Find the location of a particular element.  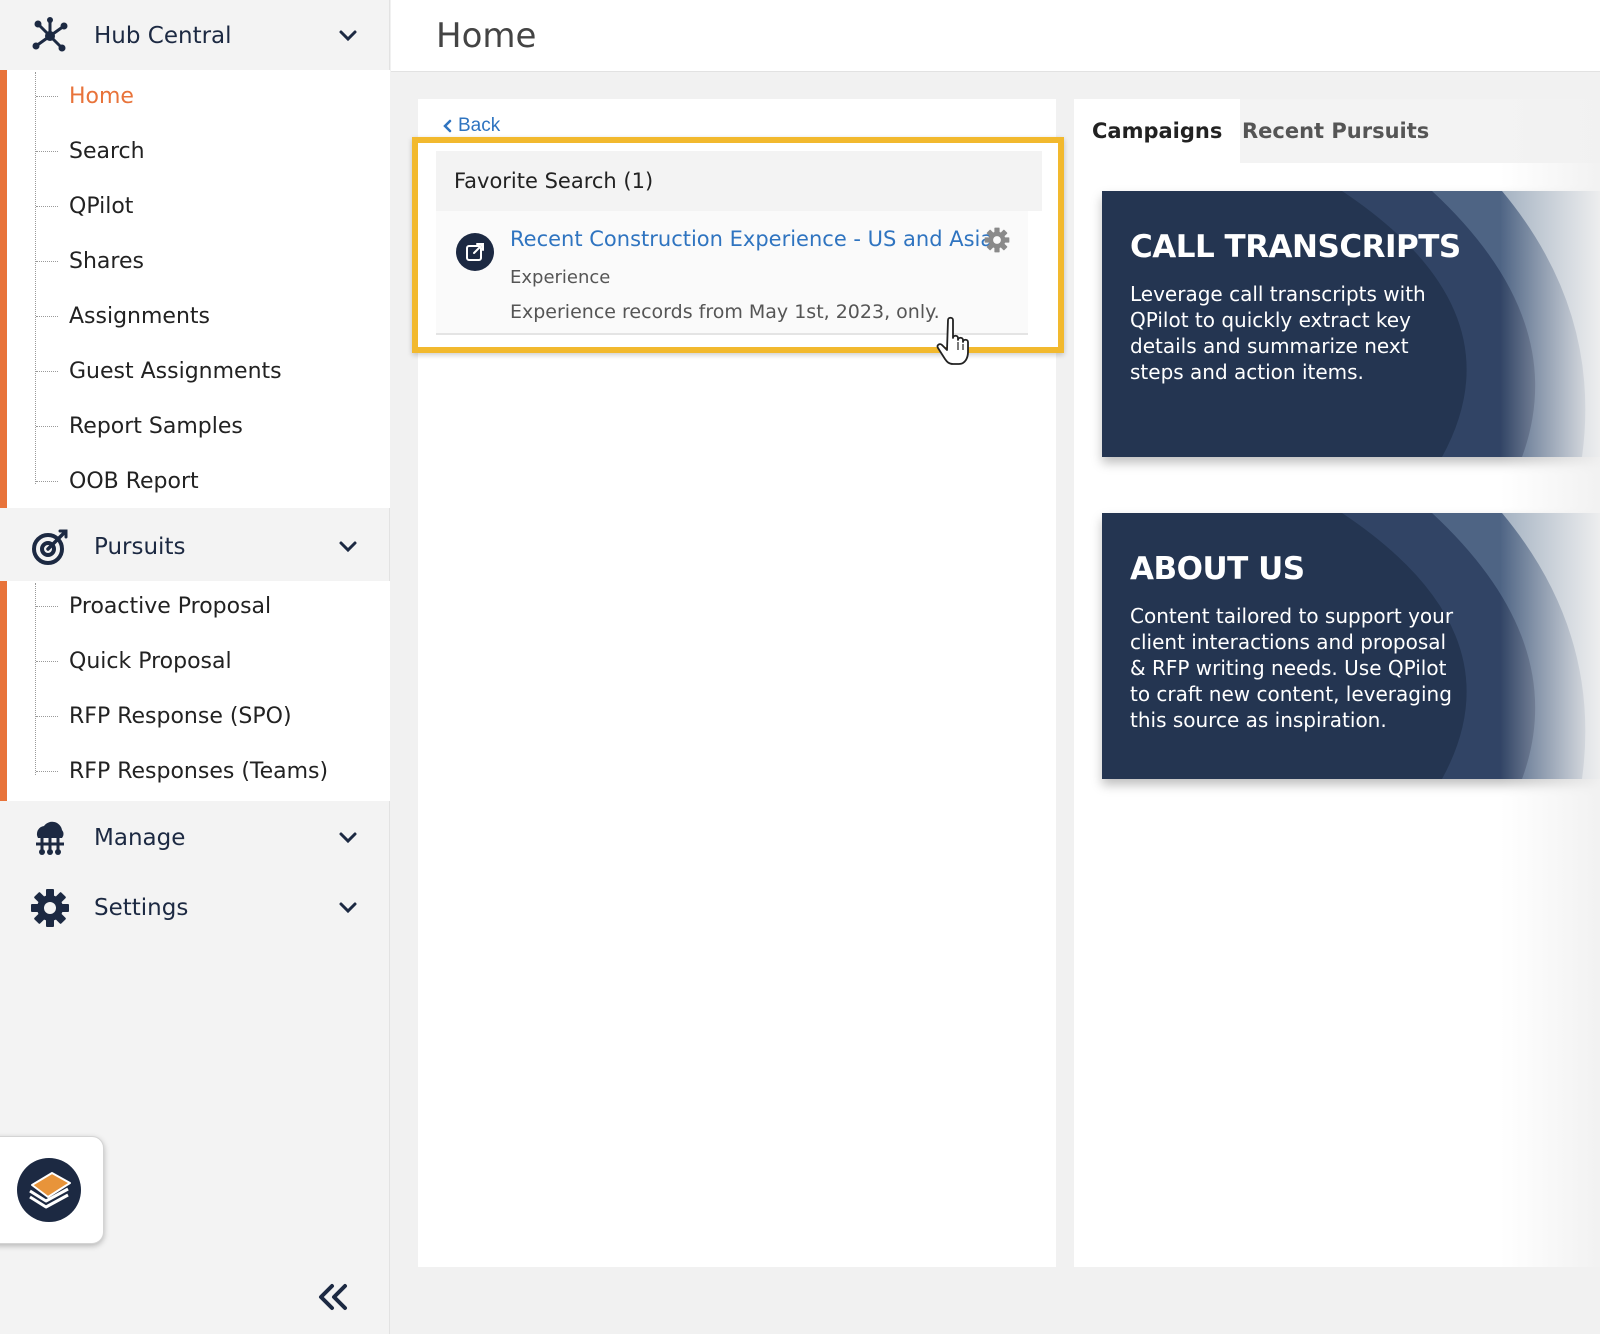

top-bar: Home is located at coordinates (995, 36).